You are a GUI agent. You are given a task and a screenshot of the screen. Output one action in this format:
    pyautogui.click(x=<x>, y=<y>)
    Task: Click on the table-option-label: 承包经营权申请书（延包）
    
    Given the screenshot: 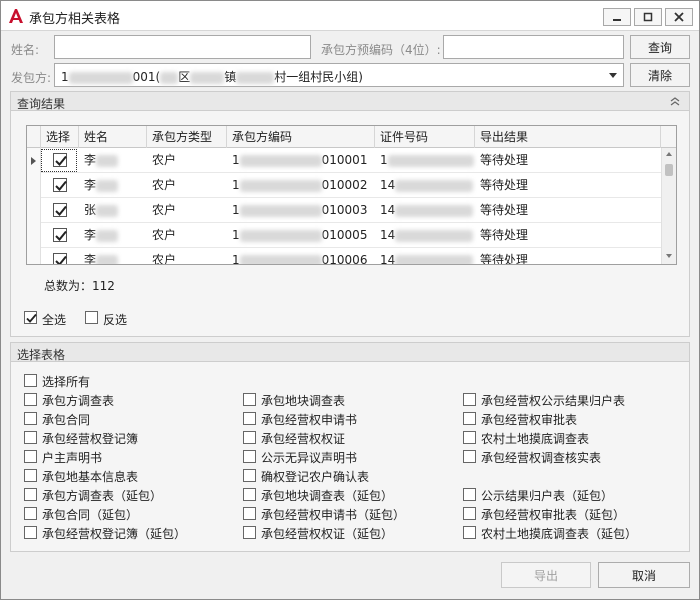 What is the action you would take?
    pyautogui.click(x=333, y=514)
    